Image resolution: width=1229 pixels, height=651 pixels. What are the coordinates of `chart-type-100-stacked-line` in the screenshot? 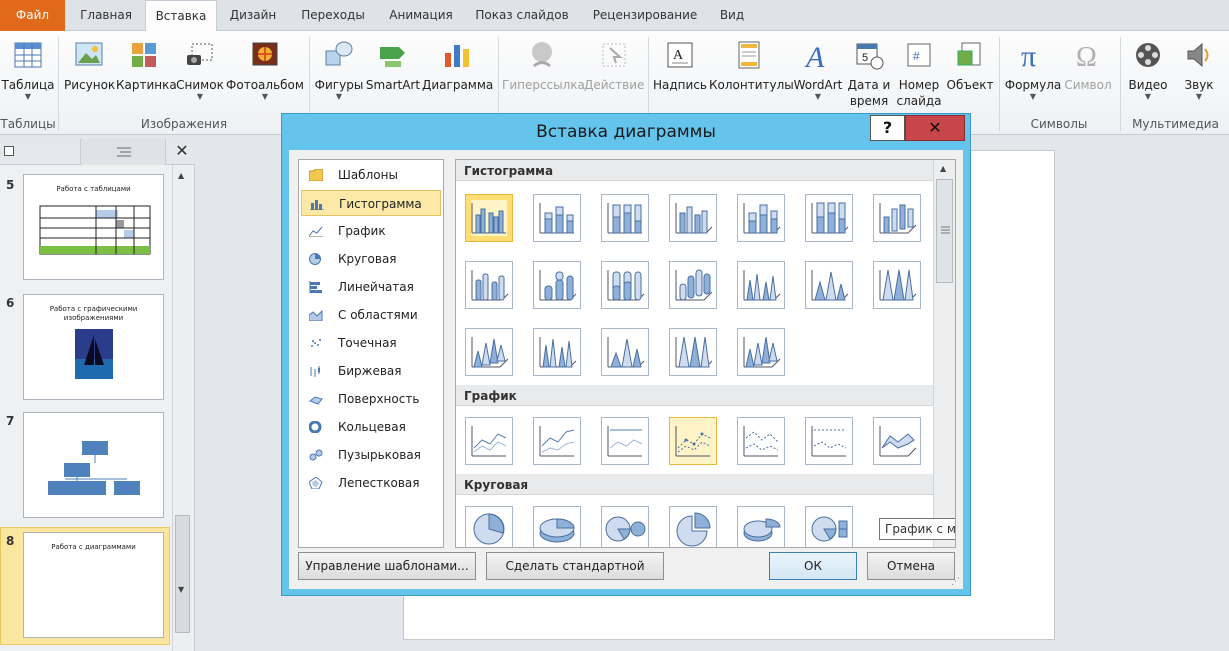 It's located at (625, 441).